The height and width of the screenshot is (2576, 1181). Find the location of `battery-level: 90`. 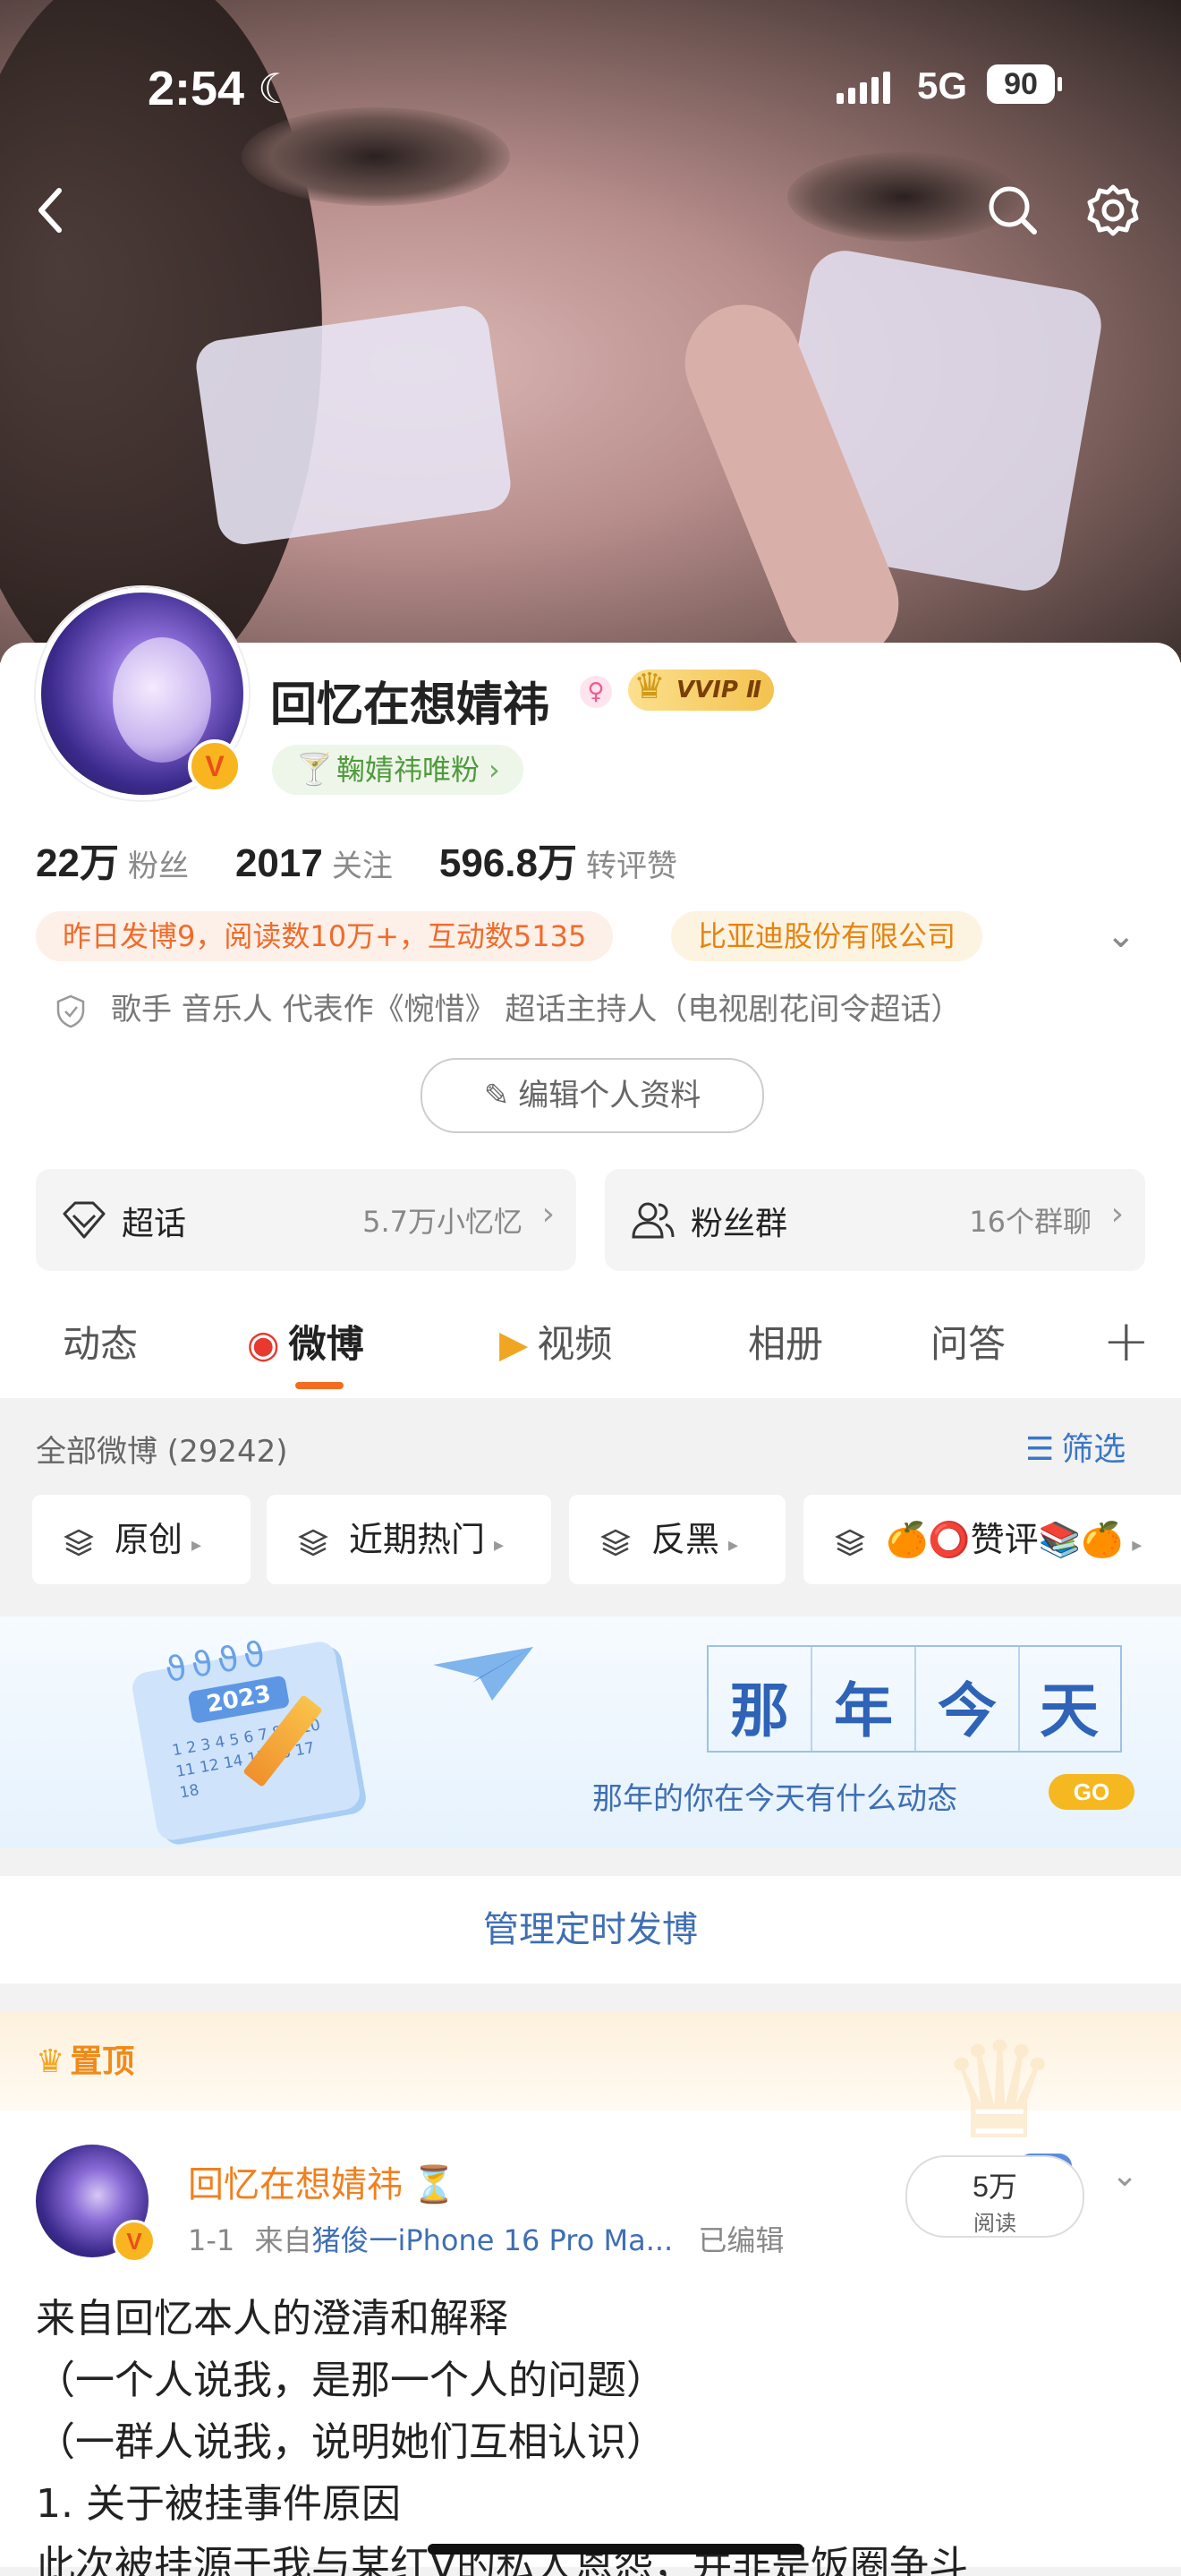

battery-level: 90 is located at coordinates (1024, 84).